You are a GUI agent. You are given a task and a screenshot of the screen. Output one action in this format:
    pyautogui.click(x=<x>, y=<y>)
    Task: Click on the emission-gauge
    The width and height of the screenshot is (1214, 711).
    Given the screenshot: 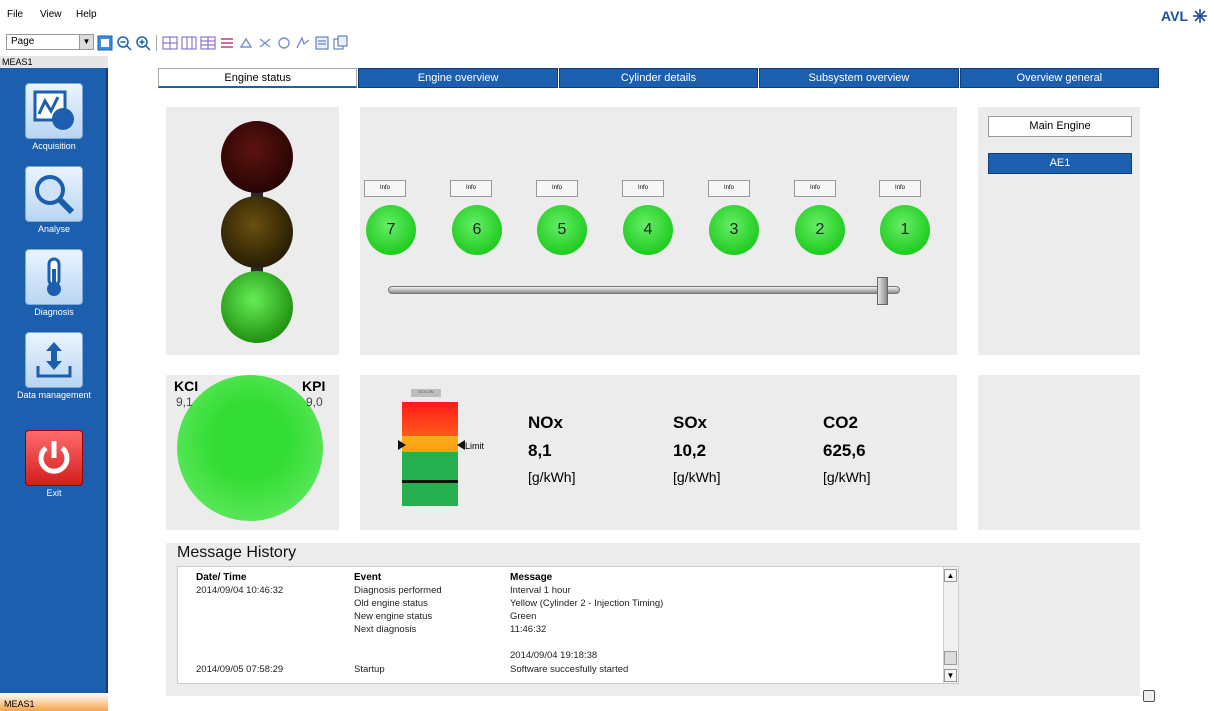 What is the action you would take?
    pyautogui.click(x=430, y=454)
    